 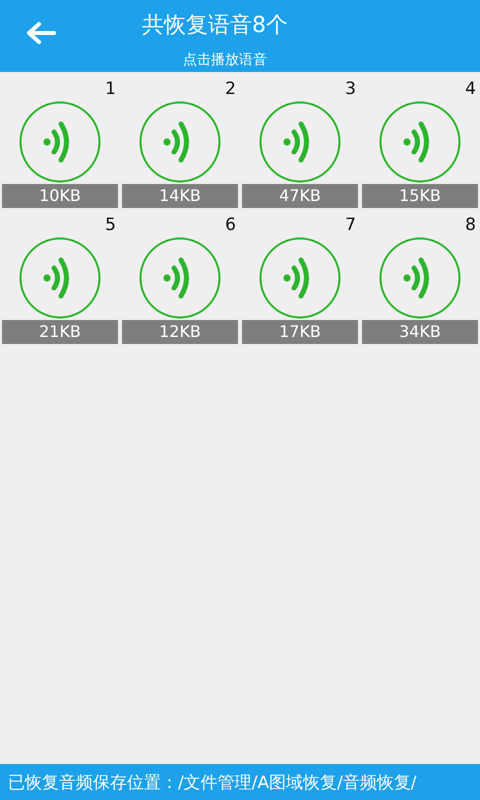 I want to click on recording-number: 4, so click(x=470, y=89).